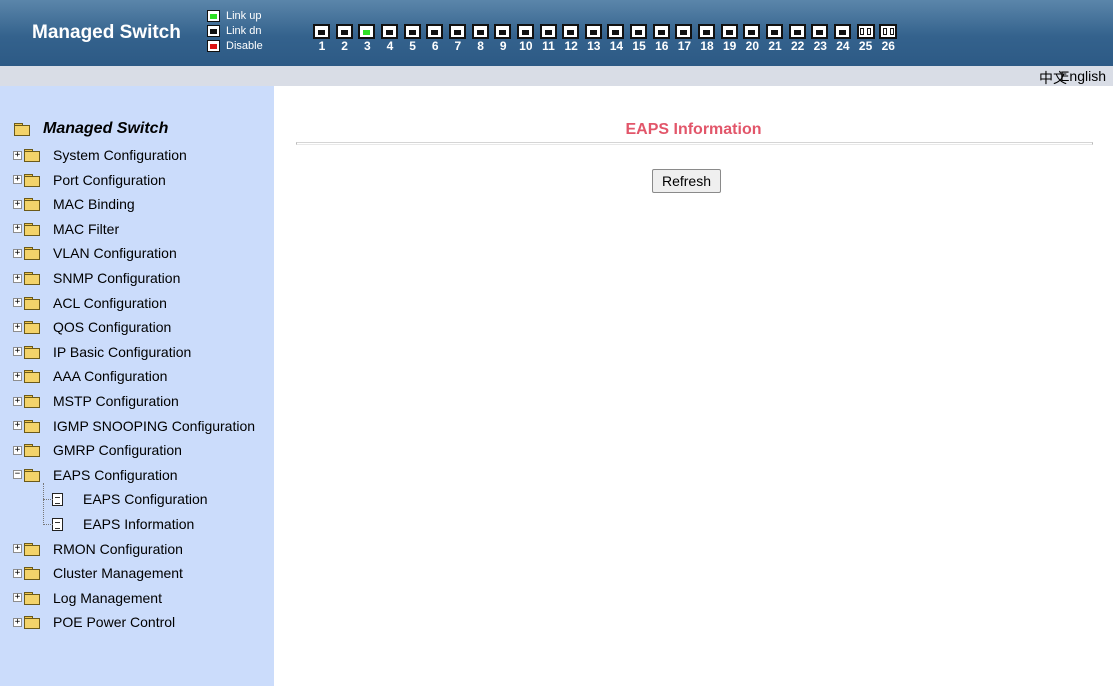 Image resolution: width=1113 pixels, height=686 pixels. I want to click on sidebar-item-rmon-configuration: + RMON Configuration, so click(98, 549).